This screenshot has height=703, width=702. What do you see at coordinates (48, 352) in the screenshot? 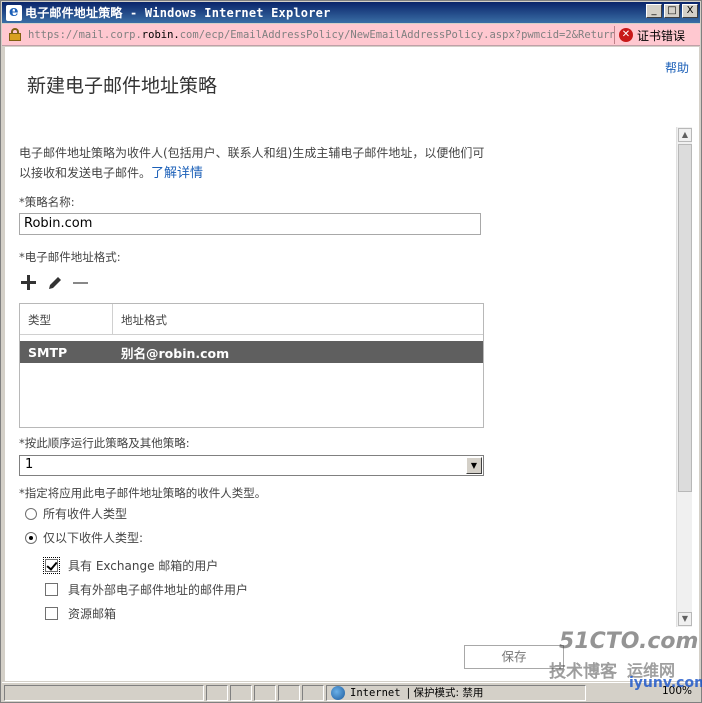
I see `cell-type: SMTP` at bounding box center [48, 352].